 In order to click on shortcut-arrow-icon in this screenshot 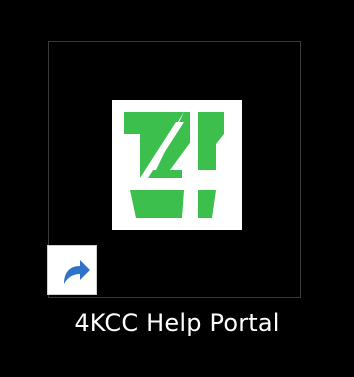, I will do `click(72, 270)`.